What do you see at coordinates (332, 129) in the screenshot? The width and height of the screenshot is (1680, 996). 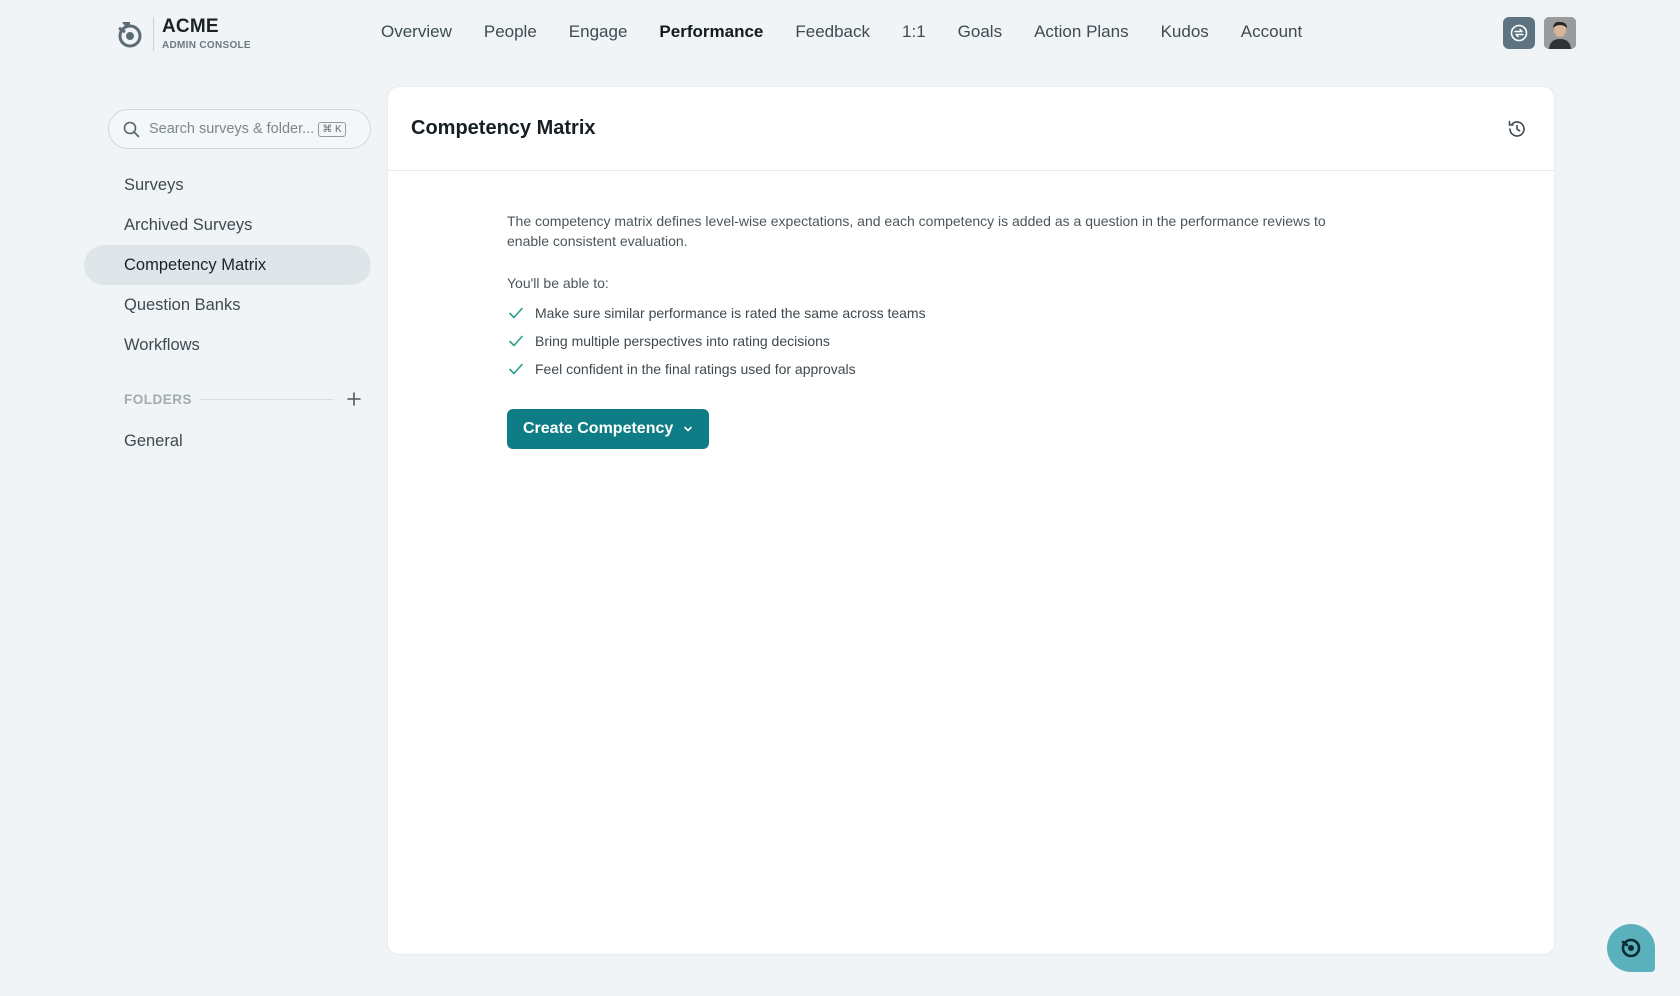 I see `search-shortcut: ⌘ K` at bounding box center [332, 129].